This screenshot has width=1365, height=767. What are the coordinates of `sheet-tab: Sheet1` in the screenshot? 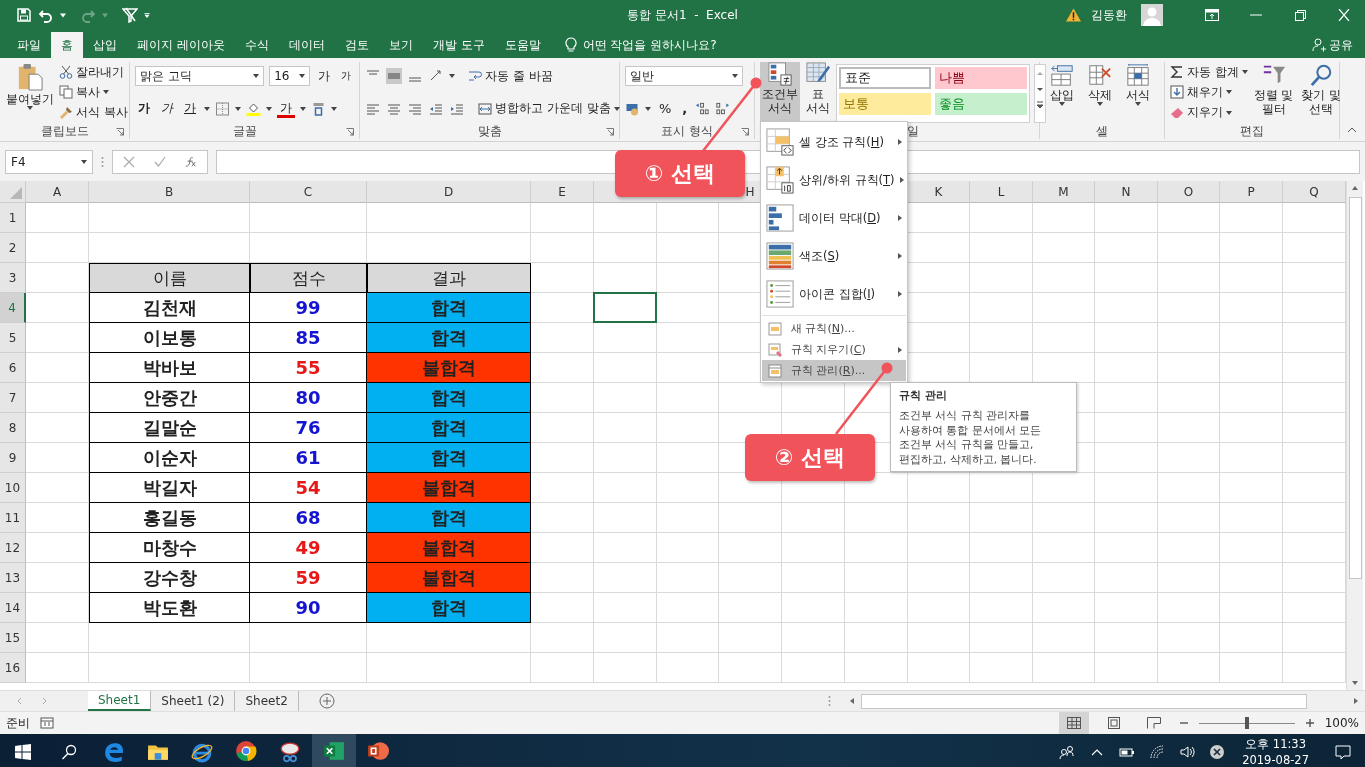 It's located at (120, 701).